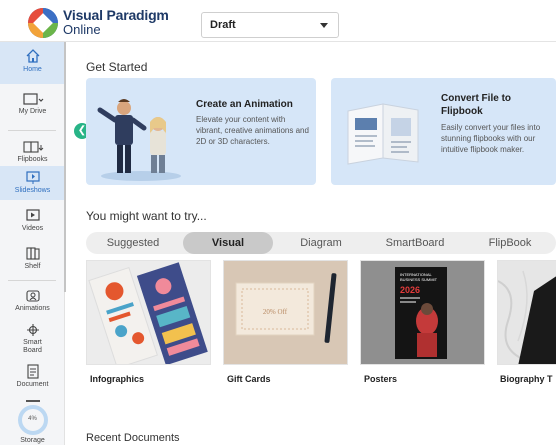 The width and height of the screenshot is (556, 445). I want to click on poster-thumbnail-icon: INTERNATIONAL BUSINESS SUMMIT 2026, so click(422, 312).